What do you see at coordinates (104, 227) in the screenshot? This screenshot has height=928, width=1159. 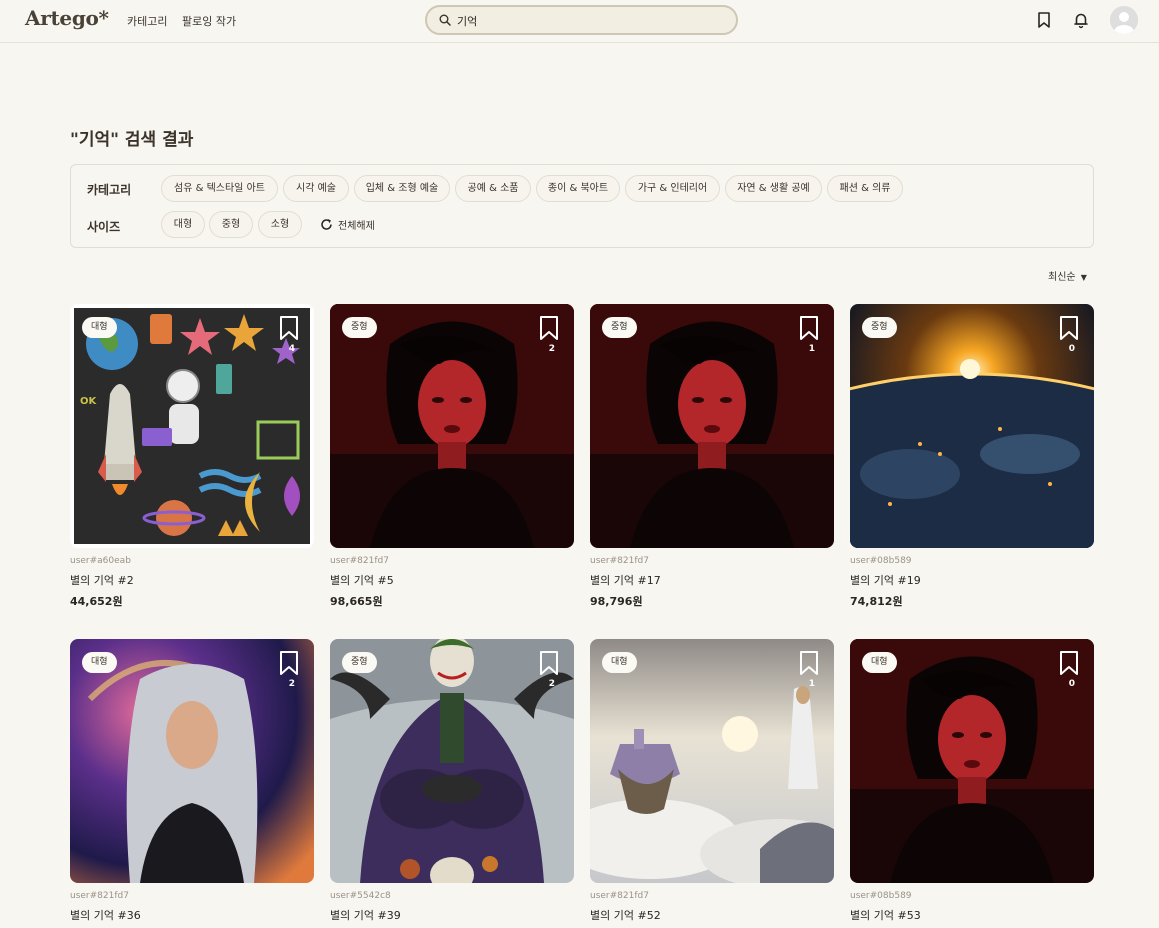 I see `size-filter-label: 사이즈` at bounding box center [104, 227].